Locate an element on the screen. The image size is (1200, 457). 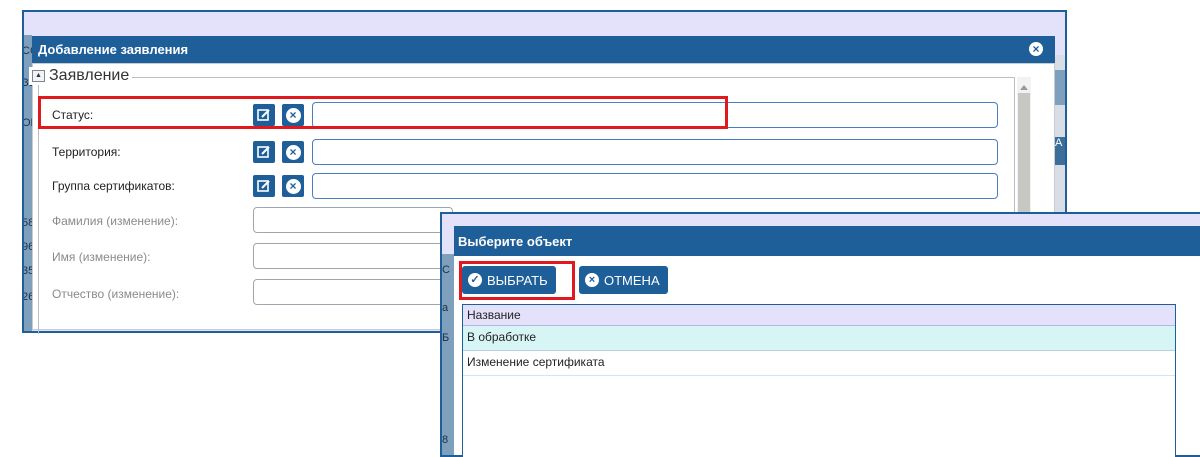
bg-fragment: С is located at coordinates (446, 270).